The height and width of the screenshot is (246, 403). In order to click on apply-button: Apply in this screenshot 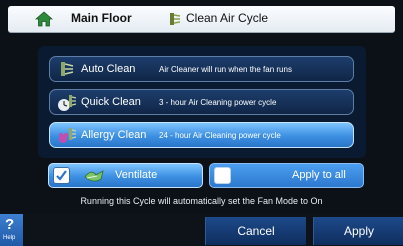, I will do `click(358, 231)`.